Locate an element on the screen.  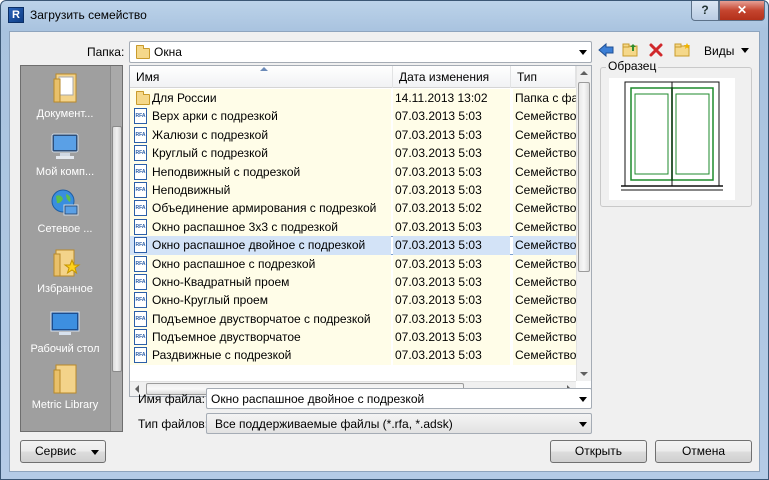
place-label: Metric Library is located at coordinates (65, 405).